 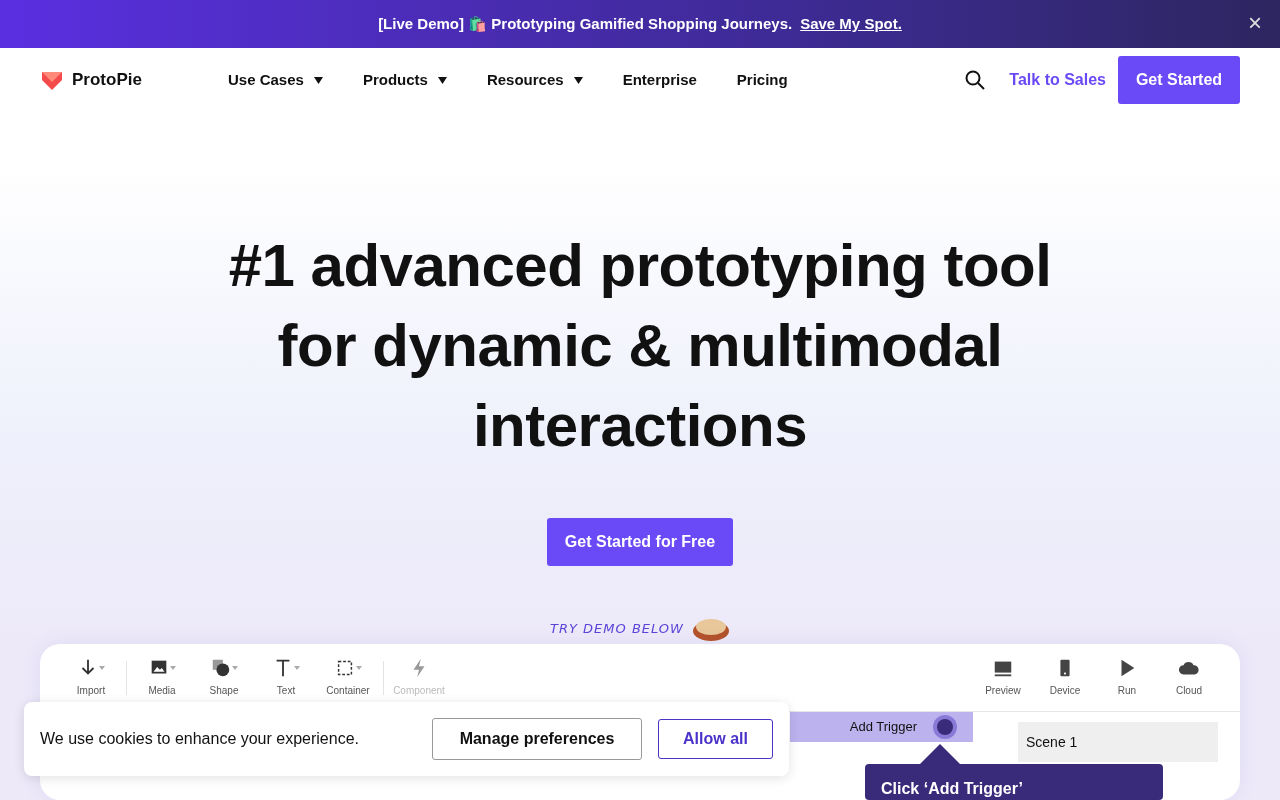 What do you see at coordinates (945, 727) in the screenshot?
I see `record-dot-icon` at bounding box center [945, 727].